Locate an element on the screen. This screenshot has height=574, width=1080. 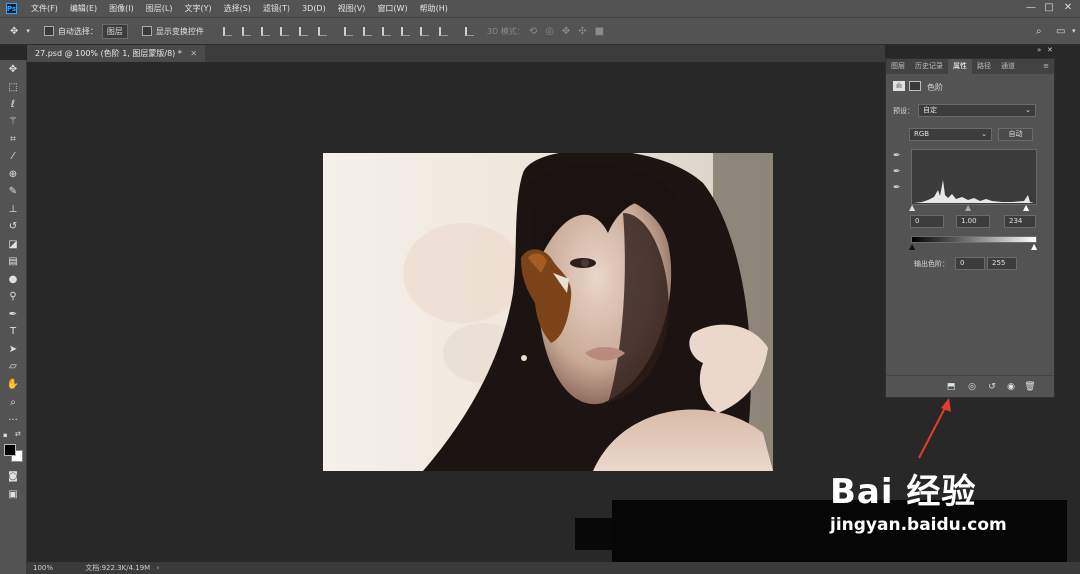
distribute-bottom-icon is located at coordinates (386, 31).